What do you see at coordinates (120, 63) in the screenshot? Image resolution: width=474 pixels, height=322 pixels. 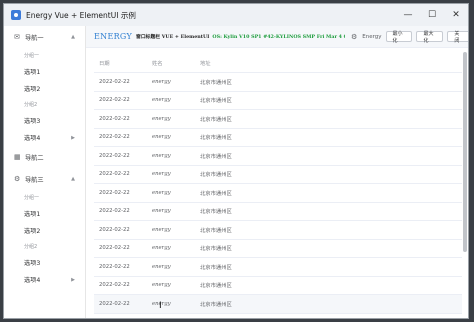 I see `column-header-date: 日期` at bounding box center [120, 63].